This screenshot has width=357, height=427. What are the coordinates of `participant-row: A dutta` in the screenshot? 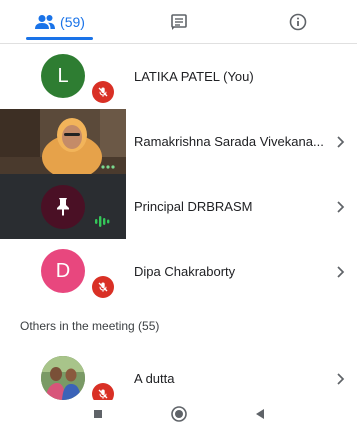 It's located at (178, 373).